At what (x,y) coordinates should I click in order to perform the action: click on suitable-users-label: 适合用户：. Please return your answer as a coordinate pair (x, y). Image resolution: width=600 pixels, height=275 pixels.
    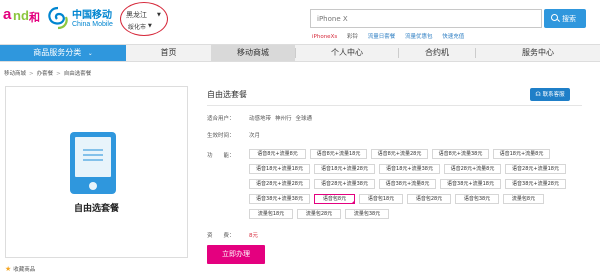
    Looking at the image, I should click on (221, 119).